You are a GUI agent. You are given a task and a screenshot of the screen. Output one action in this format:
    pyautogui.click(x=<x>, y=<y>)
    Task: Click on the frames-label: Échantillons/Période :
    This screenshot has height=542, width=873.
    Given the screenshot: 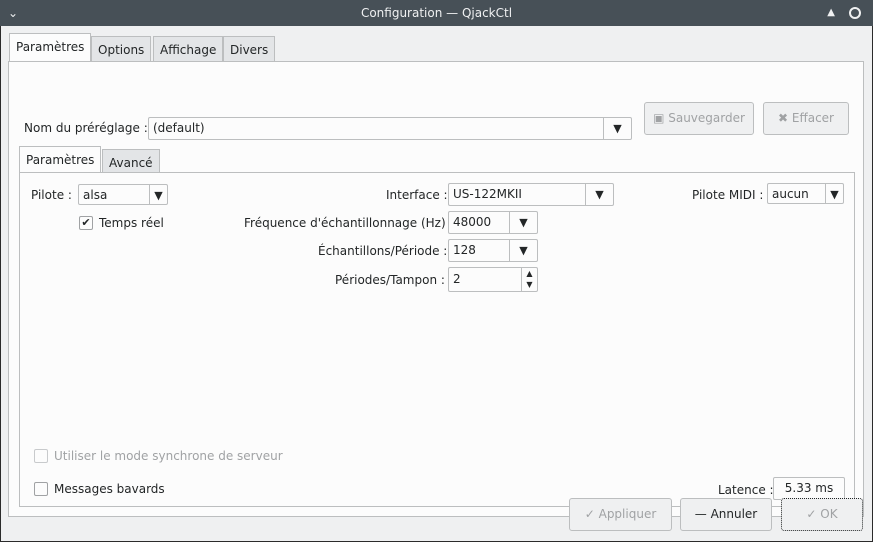 What is the action you would take?
    pyautogui.click(x=383, y=251)
    